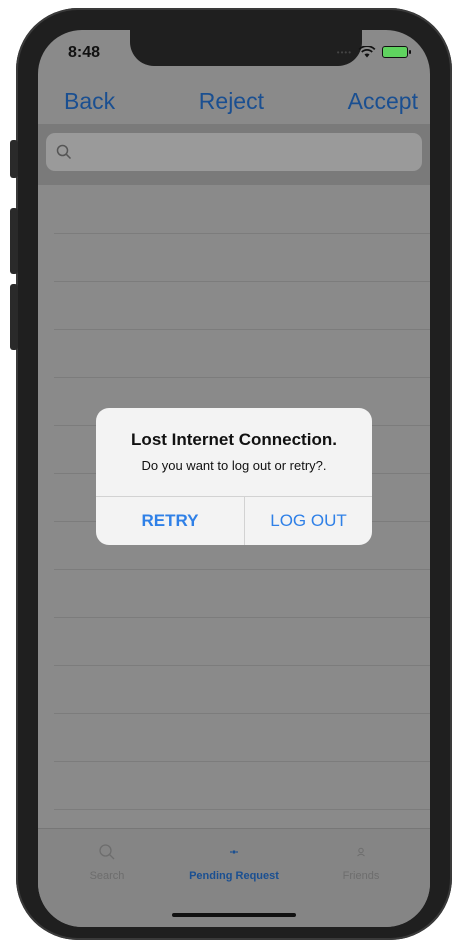 The height and width of the screenshot is (943, 468). I want to click on tab-bar: Search Pending Request Friends, so click(234, 877).